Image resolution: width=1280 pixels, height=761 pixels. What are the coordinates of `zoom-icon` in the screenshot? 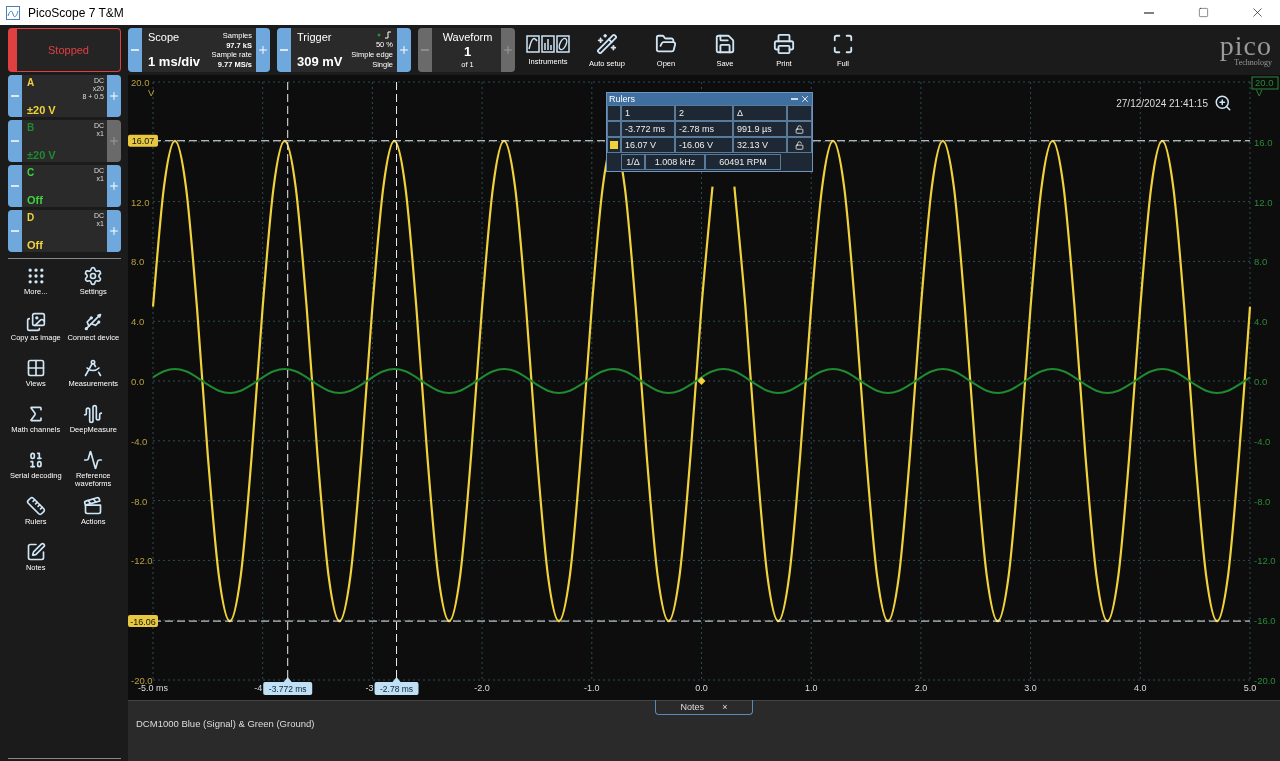 It's located at (1223, 103).